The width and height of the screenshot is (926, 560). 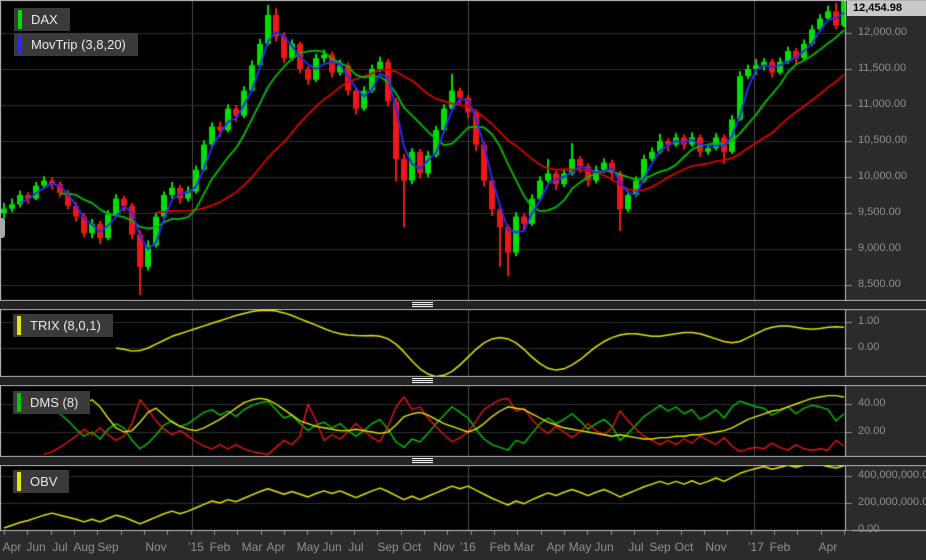 What do you see at coordinates (65, 325) in the screenshot?
I see `legend-trix-label: TRIX (8,0,1)` at bounding box center [65, 325].